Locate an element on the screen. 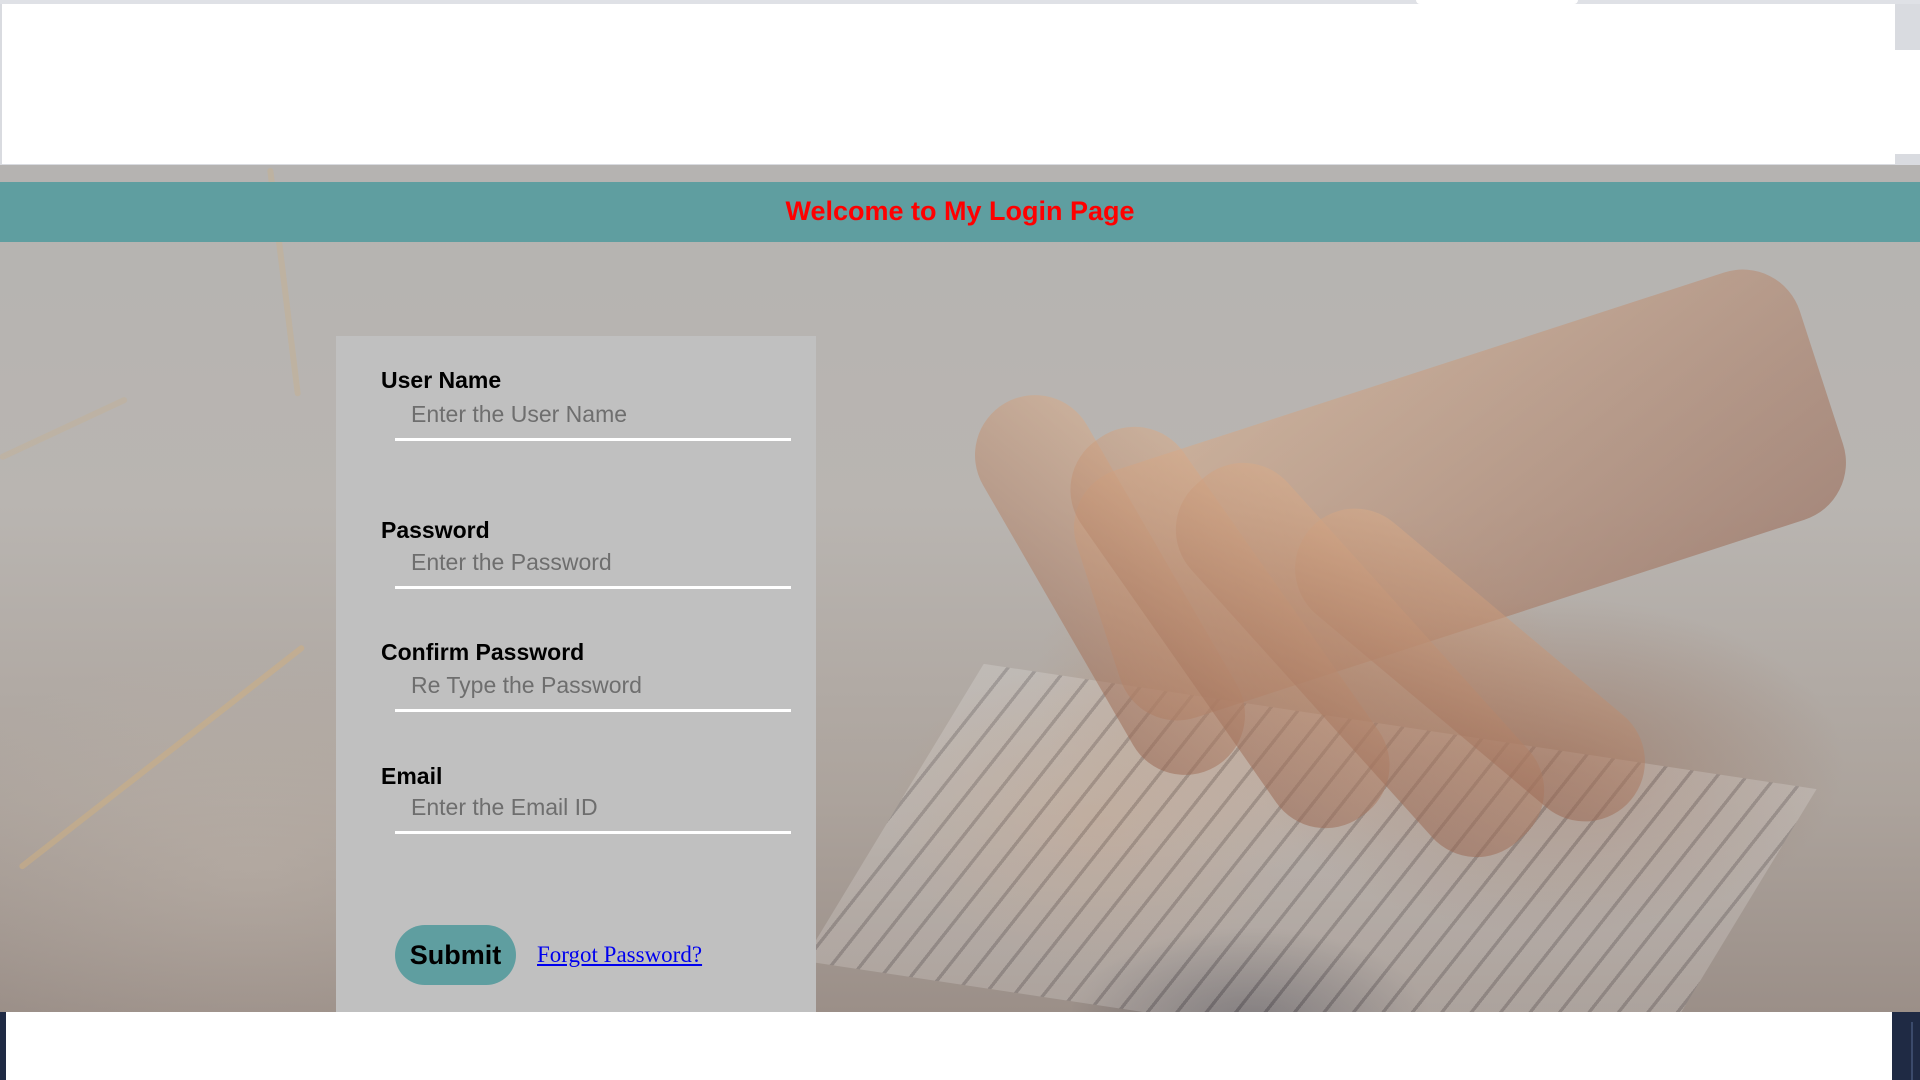  taskbar-divider is located at coordinates (1912, 1051).